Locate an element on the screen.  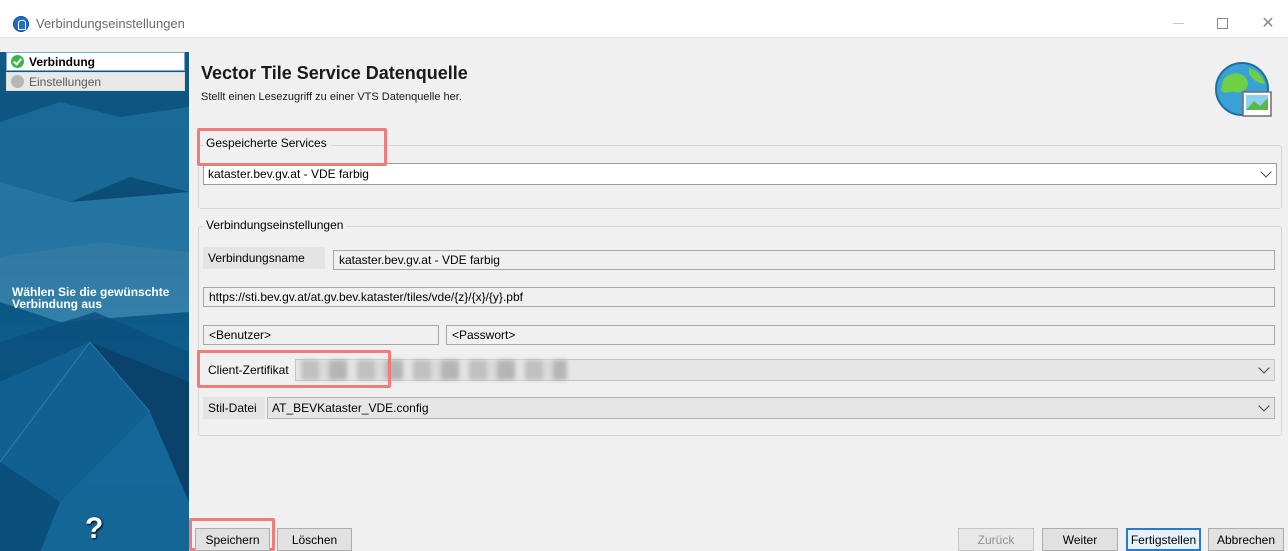
page-title: Vector Tile Service Datenquelle is located at coordinates (334, 73).